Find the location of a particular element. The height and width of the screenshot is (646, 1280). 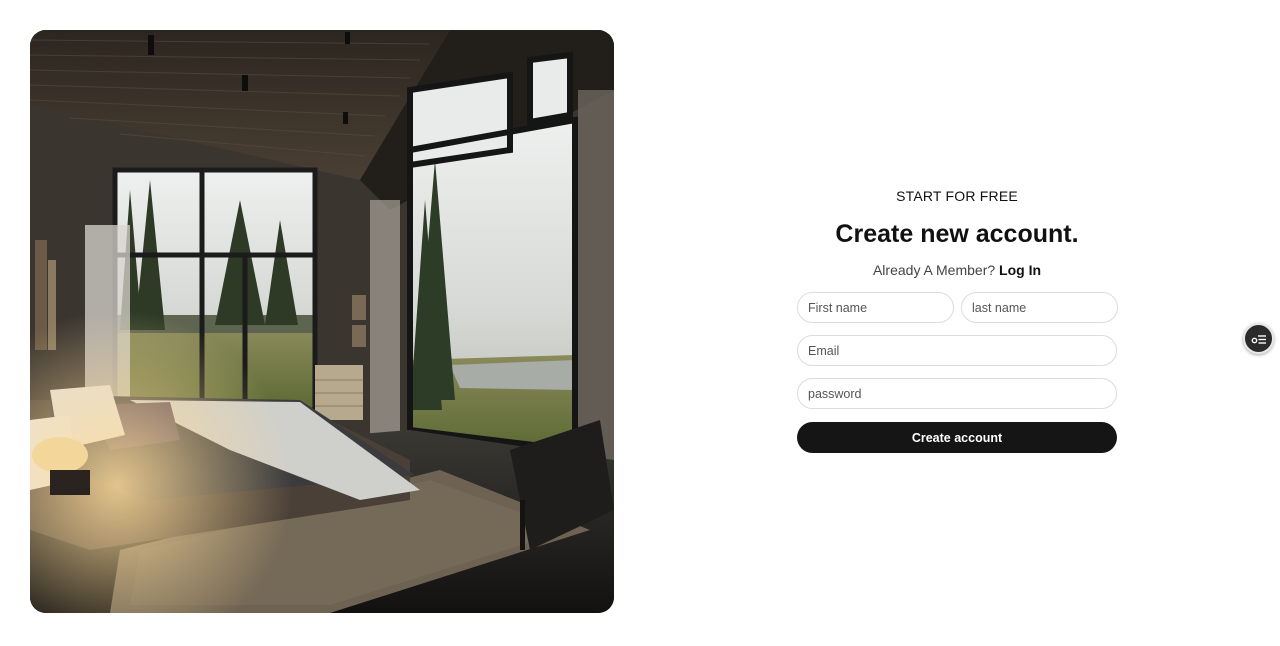

password-input is located at coordinates (957, 393).